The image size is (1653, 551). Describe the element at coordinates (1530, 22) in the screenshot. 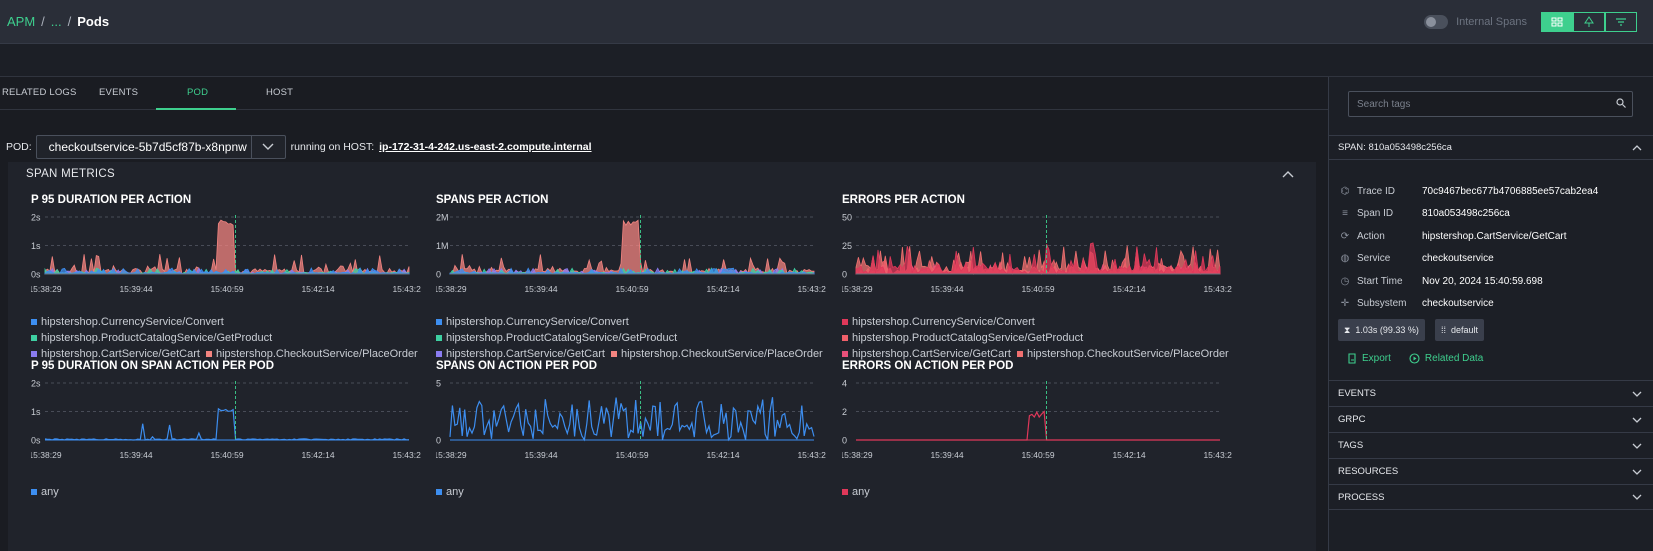

I see `view-controls: Internal Spans` at that location.